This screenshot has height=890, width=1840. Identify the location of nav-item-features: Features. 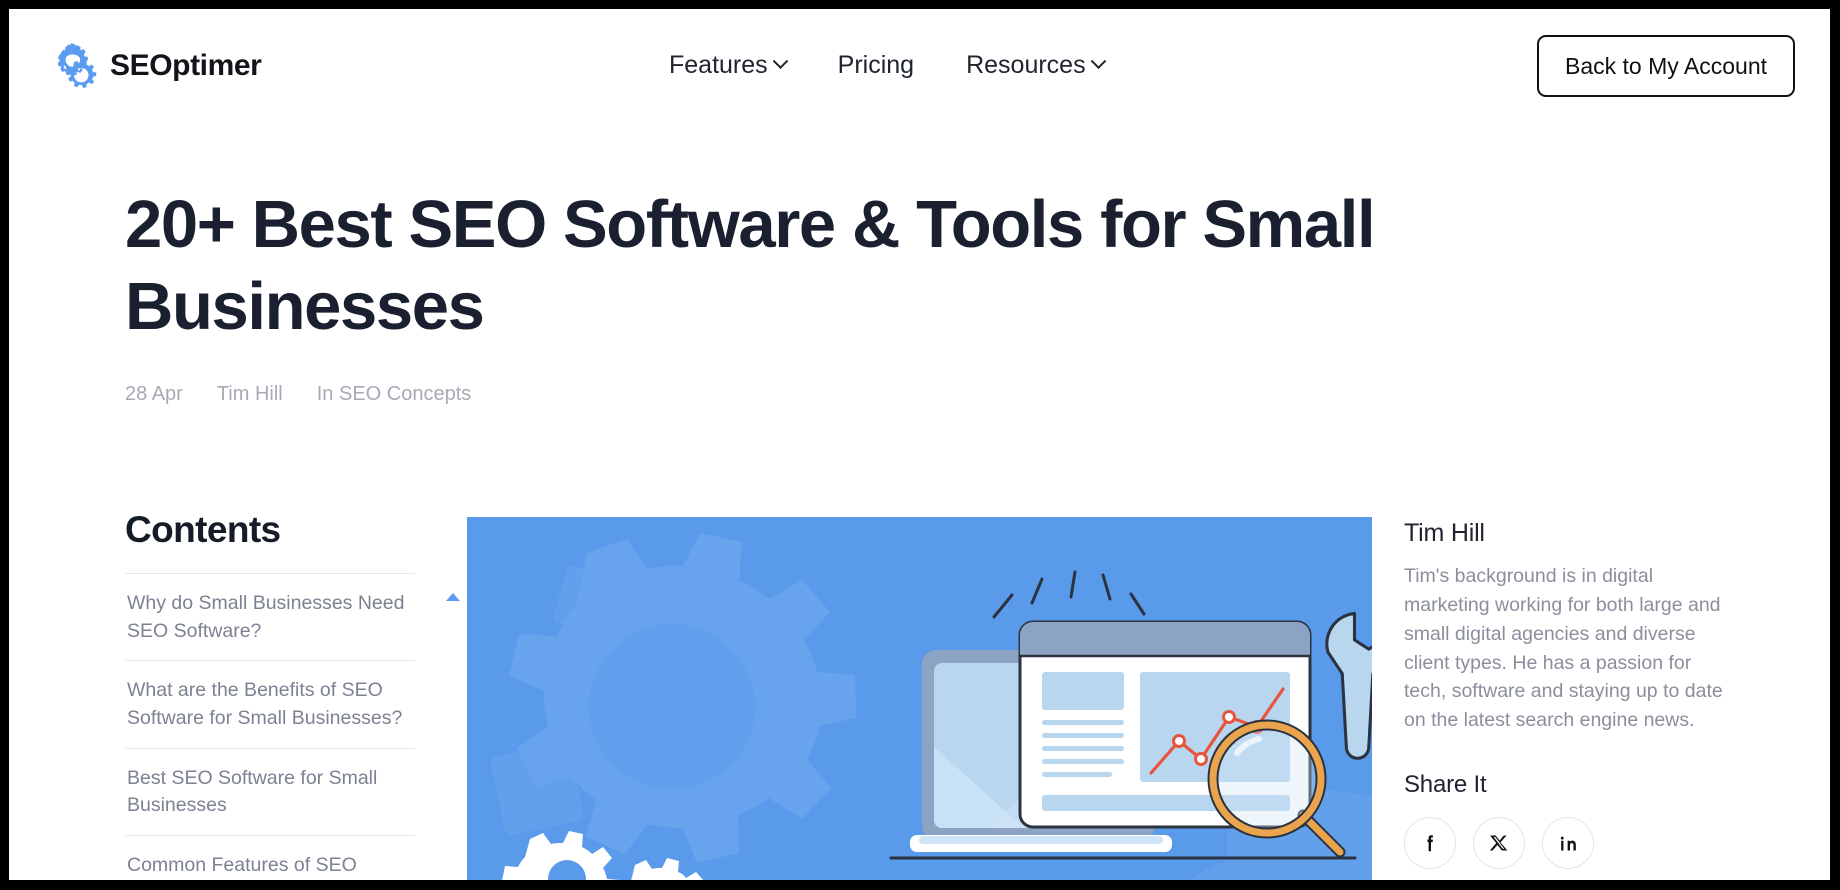
(728, 65).